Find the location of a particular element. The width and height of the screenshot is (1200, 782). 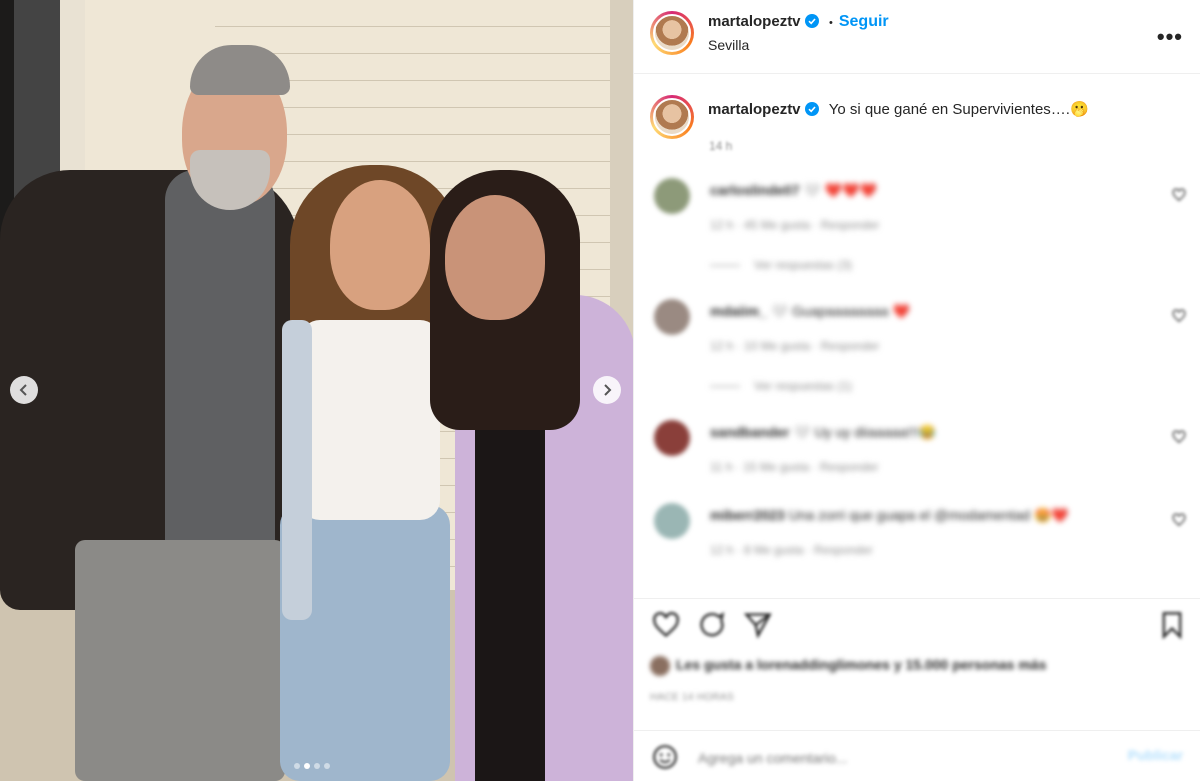

comment-icon is located at coordinates (712, 625).